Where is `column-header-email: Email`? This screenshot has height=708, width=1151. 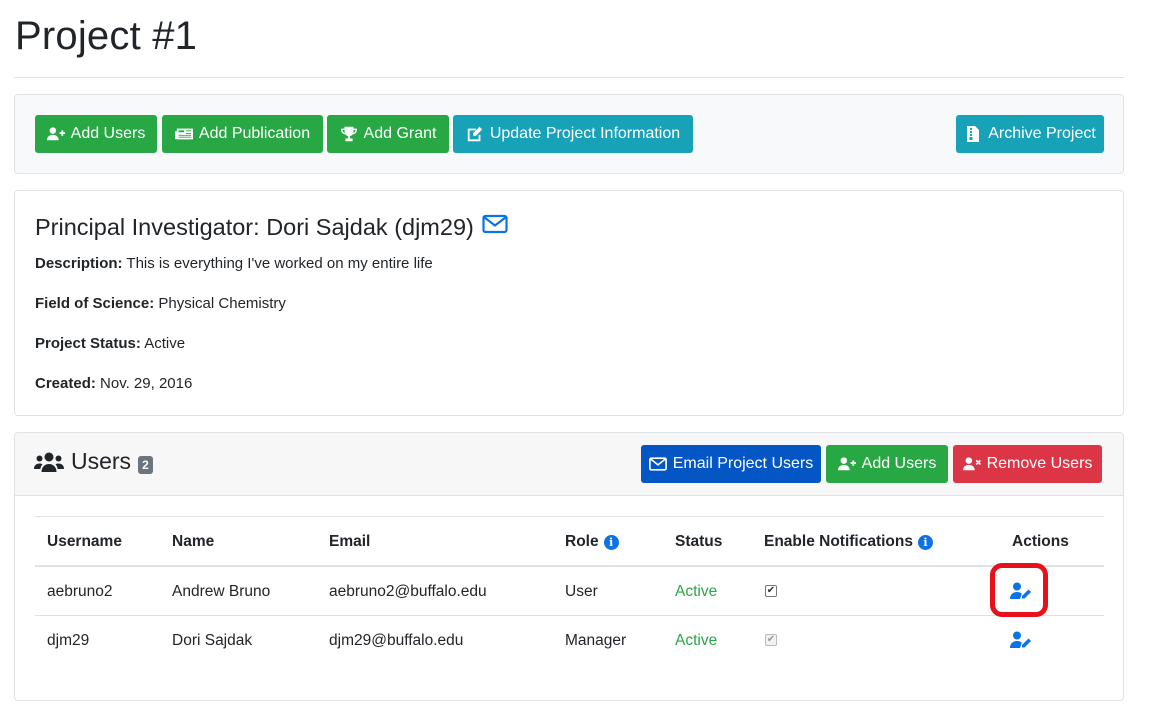 column-header-email: Email is located at coordinates (349, 542).